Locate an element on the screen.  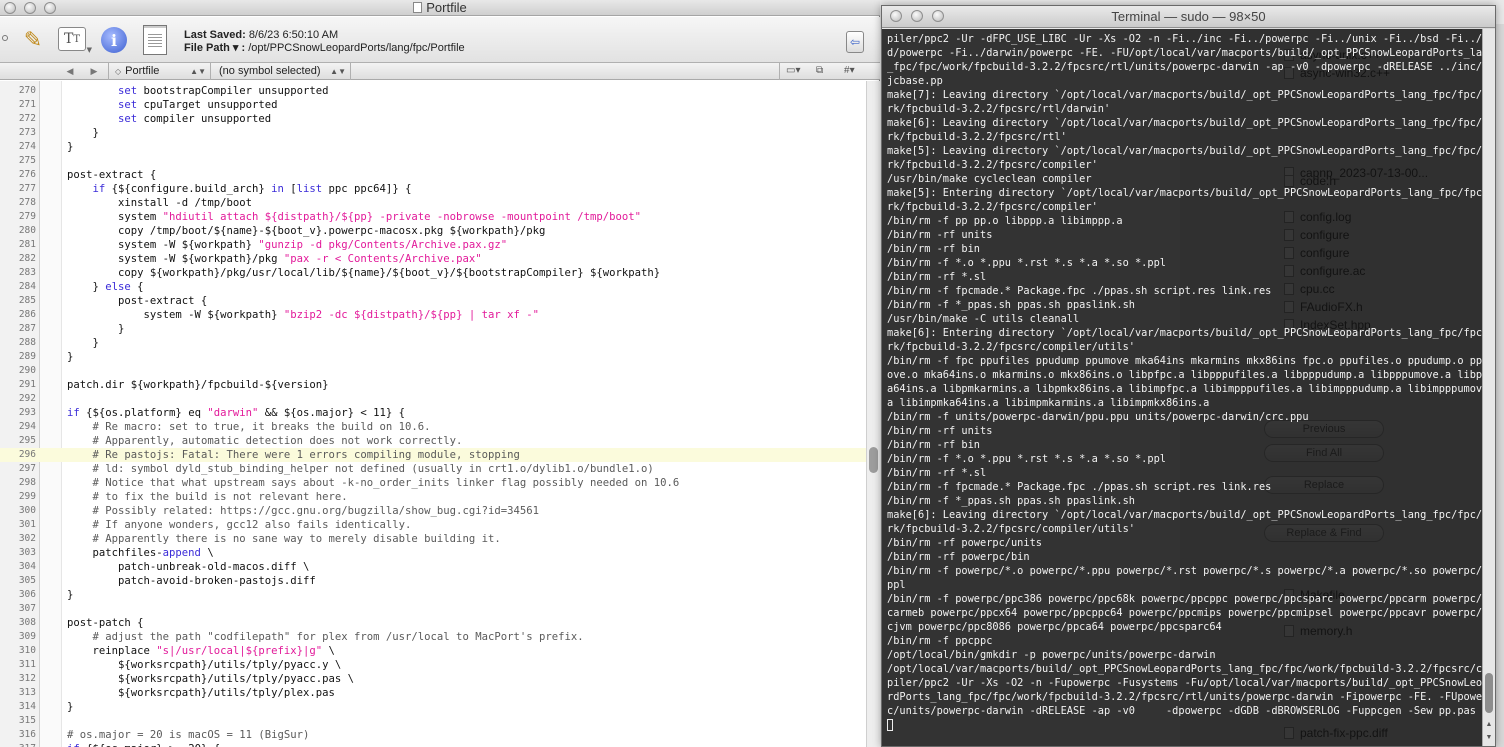
code-line: 304 patch-unbreak-old-macos.diff \ is located at coordinates (433, 567).